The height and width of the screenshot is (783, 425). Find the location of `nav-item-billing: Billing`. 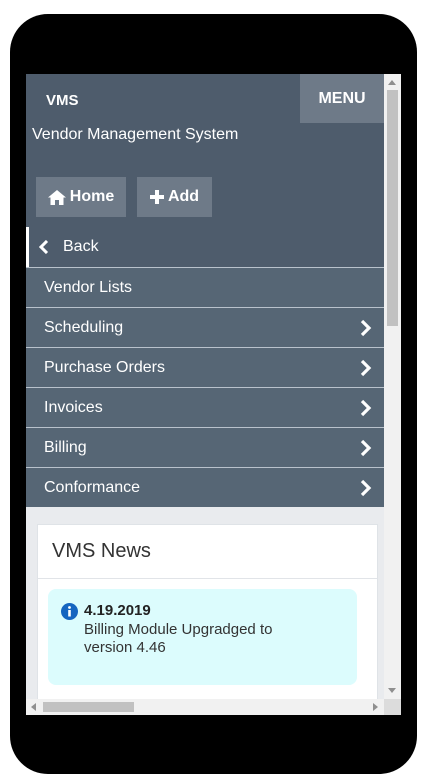

nav-item-billing: Billing is located at coordinates (205, 447).